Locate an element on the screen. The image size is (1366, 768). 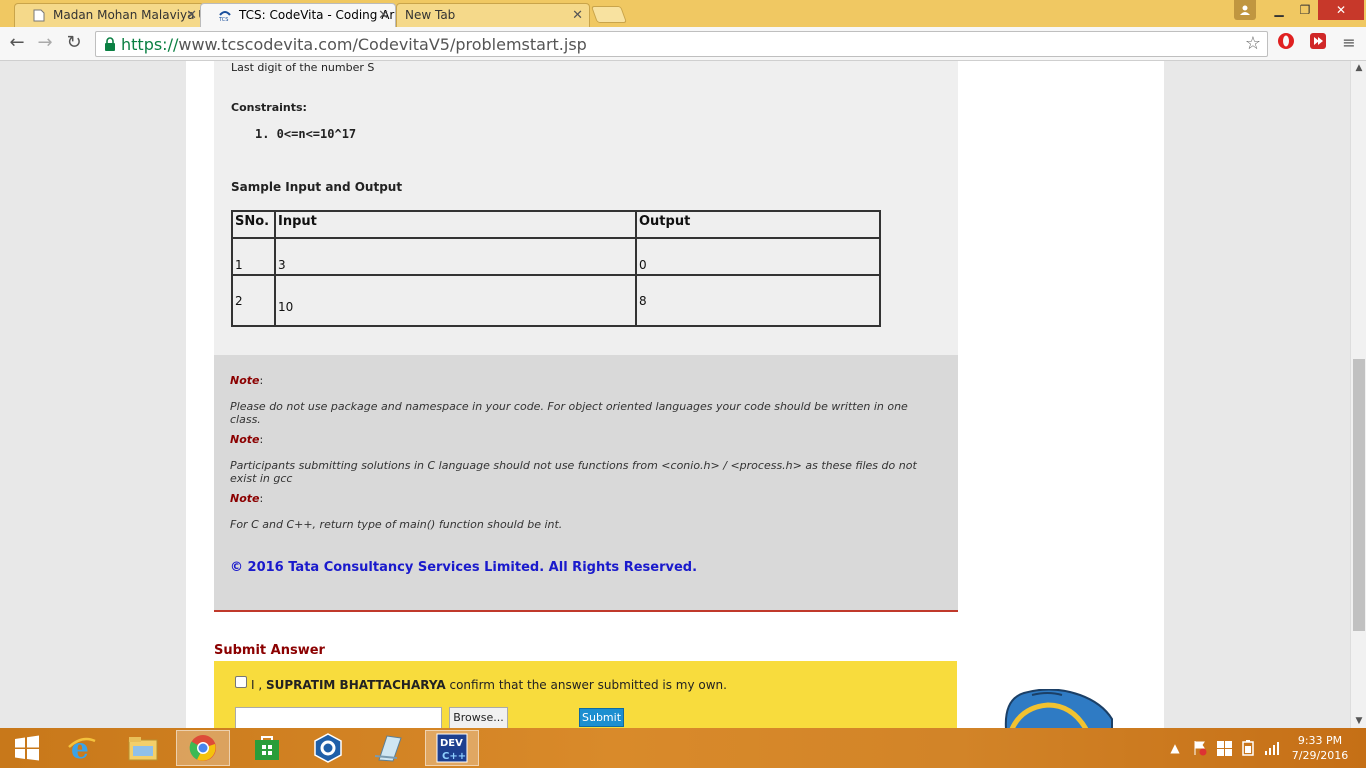
submit-button: Submit is located at coordinates (601, 717).